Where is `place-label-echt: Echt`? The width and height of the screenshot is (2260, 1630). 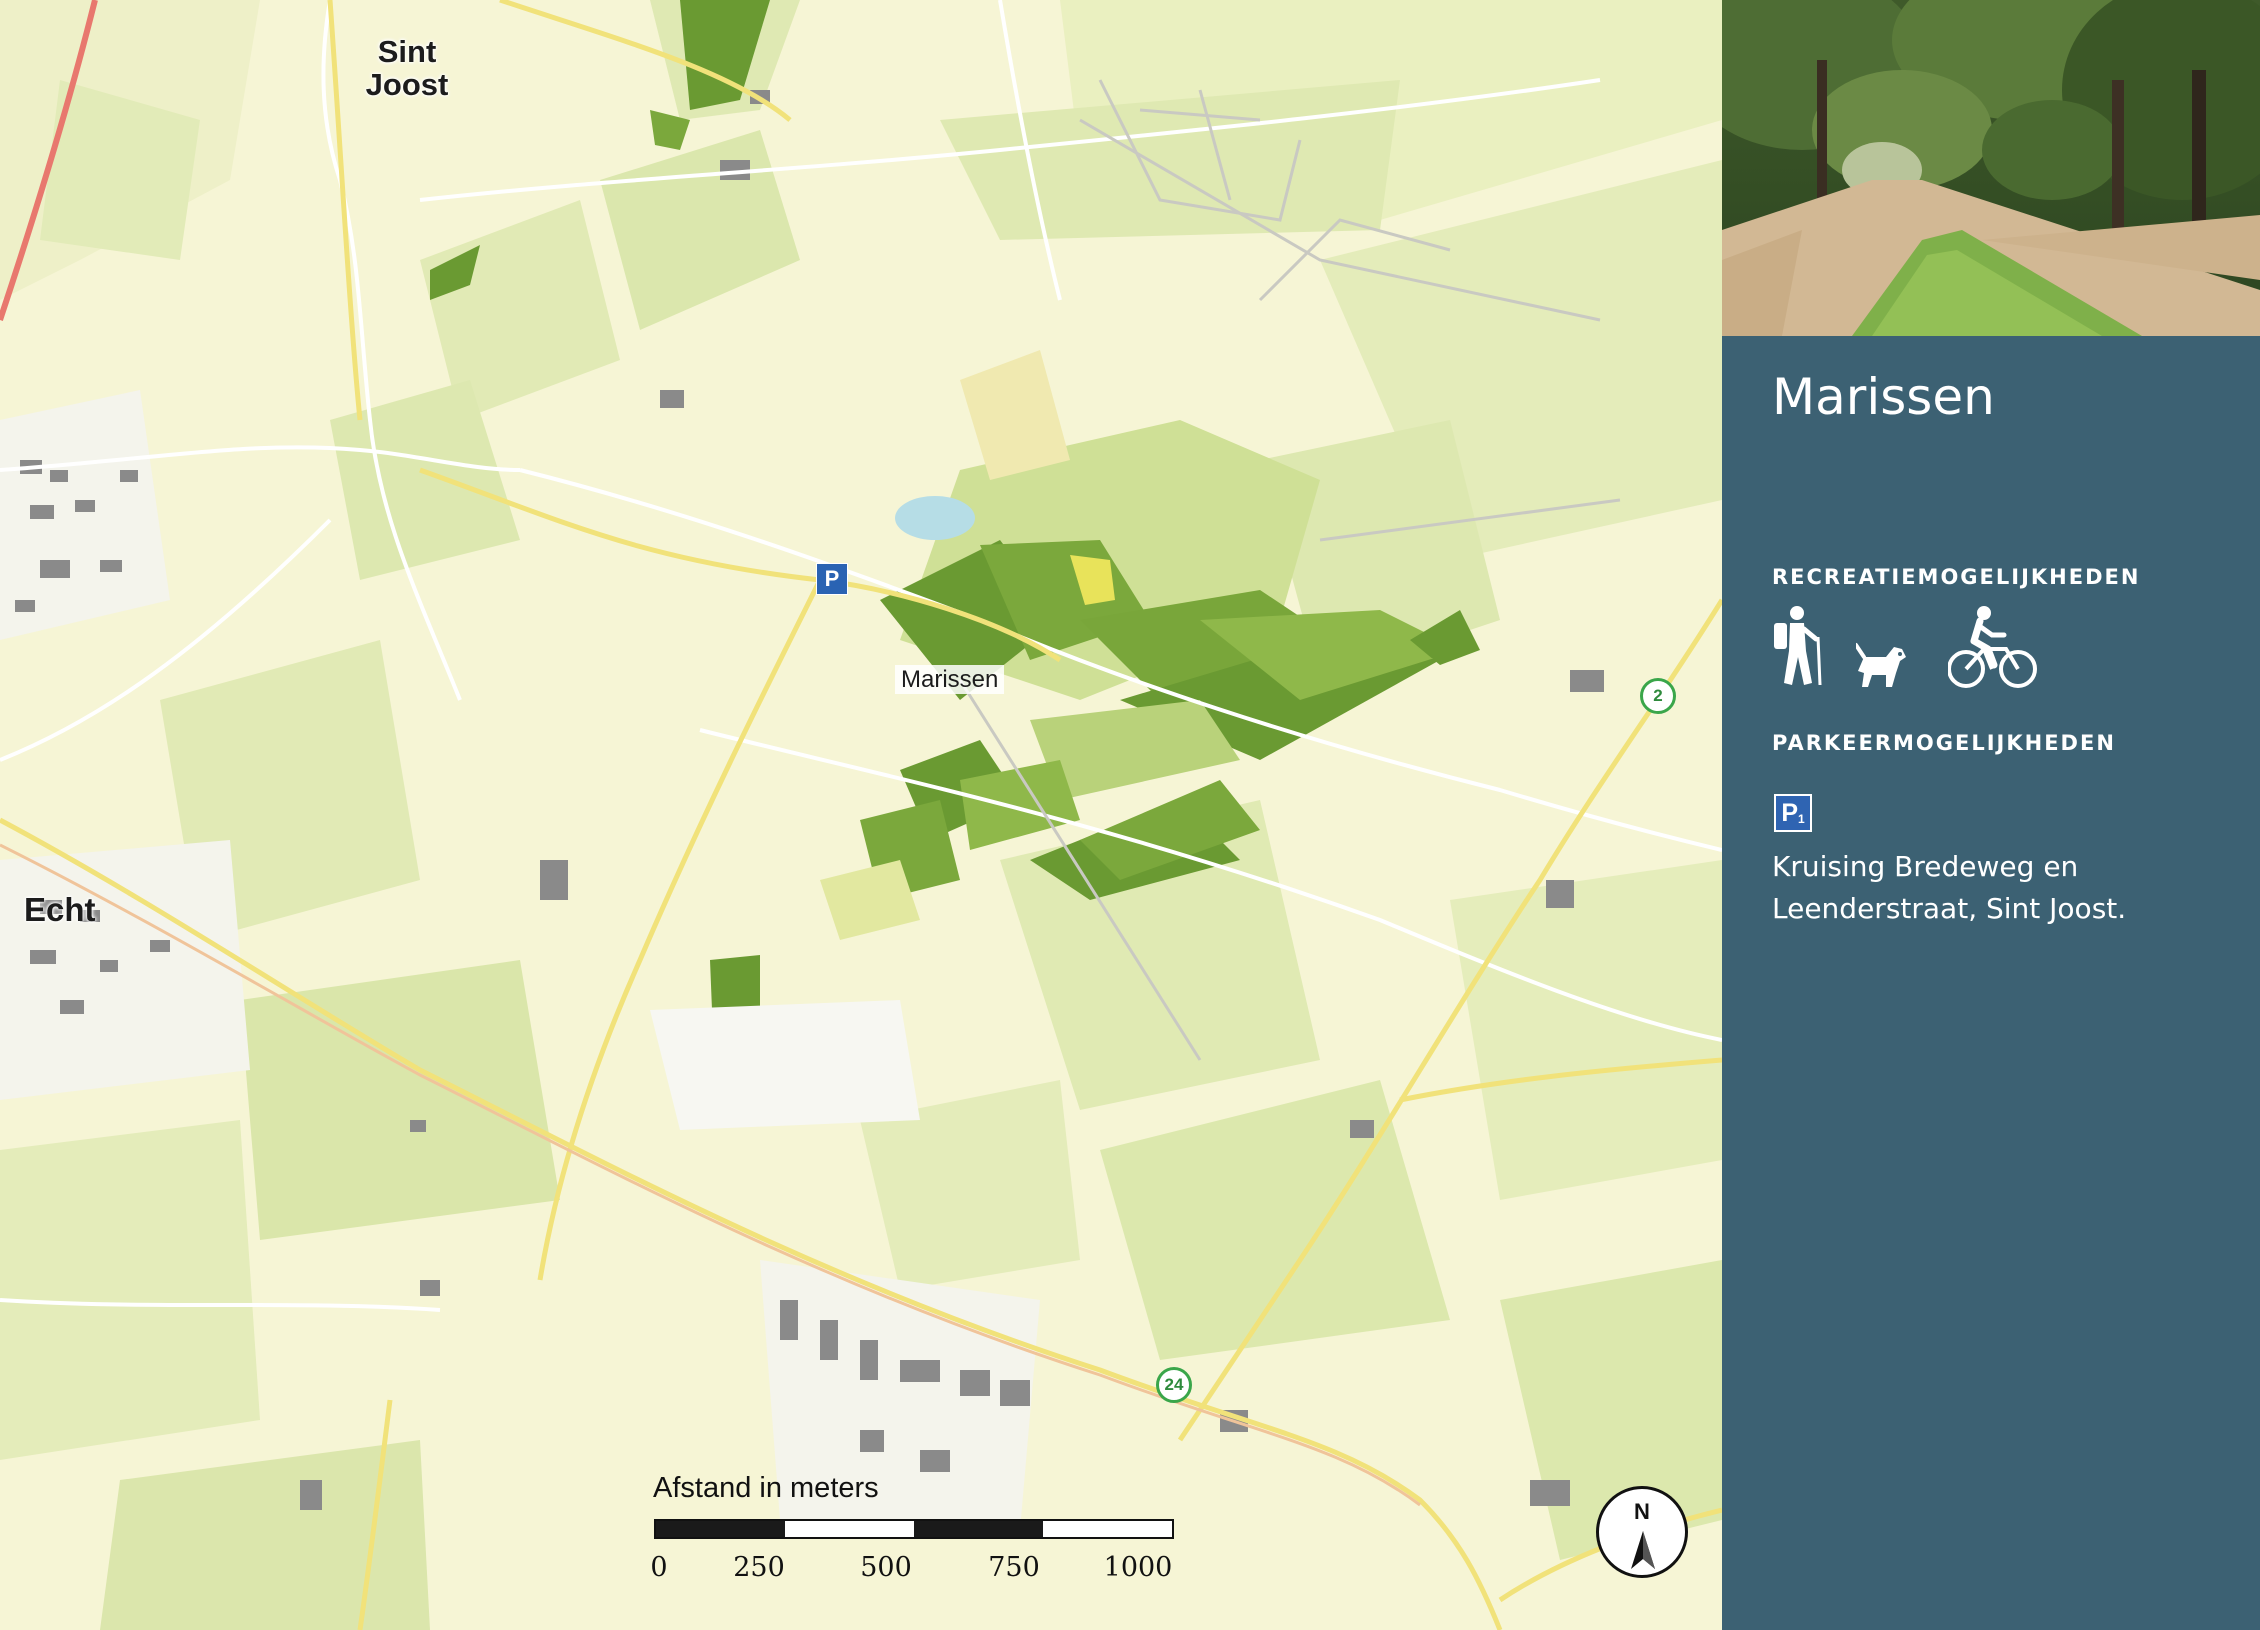
place-label-echt: Echt is located at coordinates (60, 909).